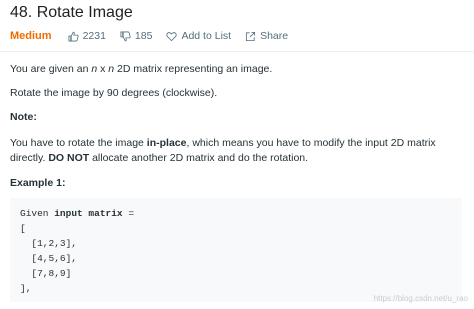 This screenshot has width=474, height=309. I want to click on share-icon, so click(251, 36).